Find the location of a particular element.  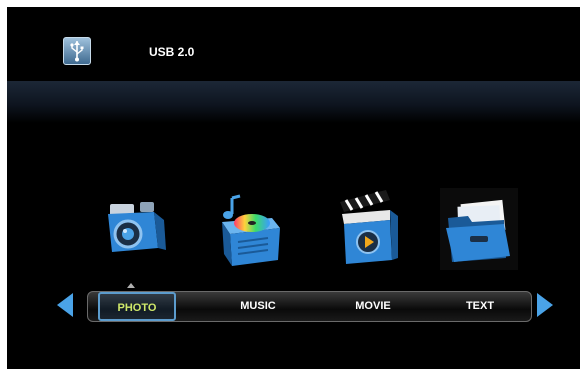

camera-icon is located at coordinates (137, 227).